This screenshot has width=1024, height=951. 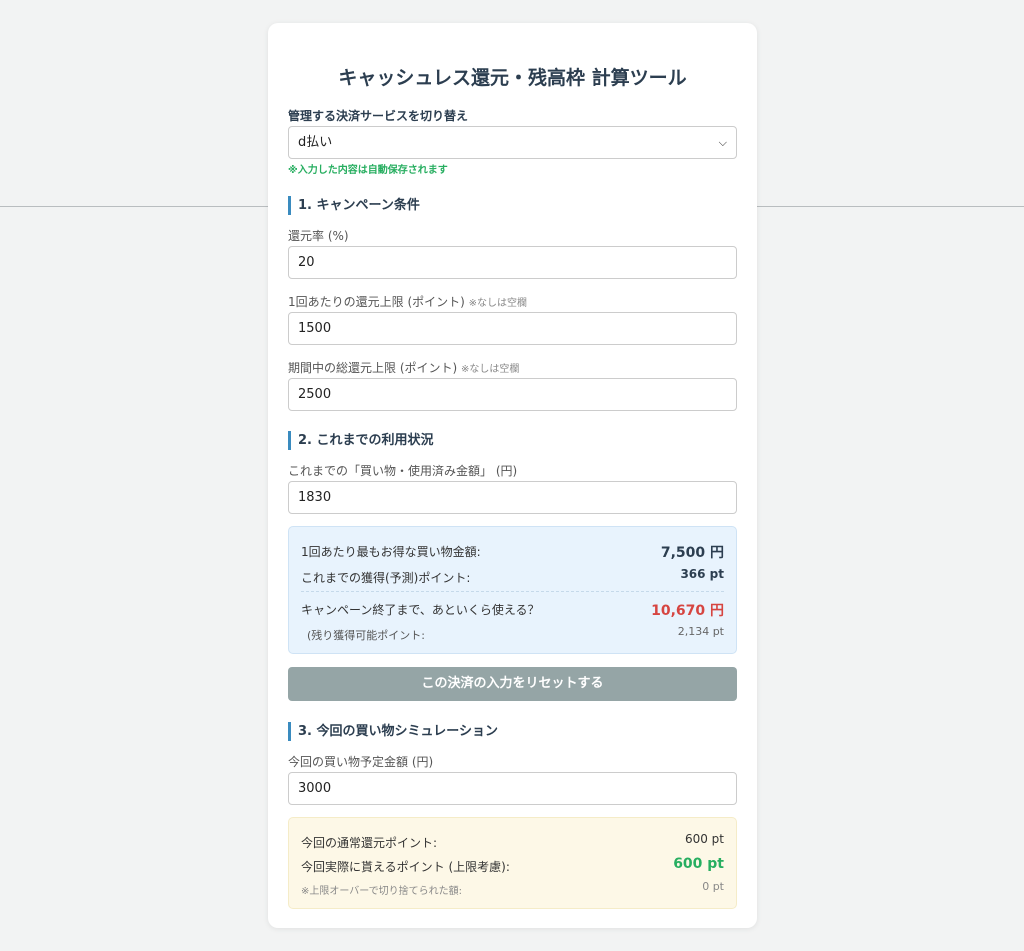 What do you see at coordinates (382, 891) in the screenshot?
I see `cut-points-label: ※上限オーバーで切り捨てられた額:` at bounding box center [382, 891].